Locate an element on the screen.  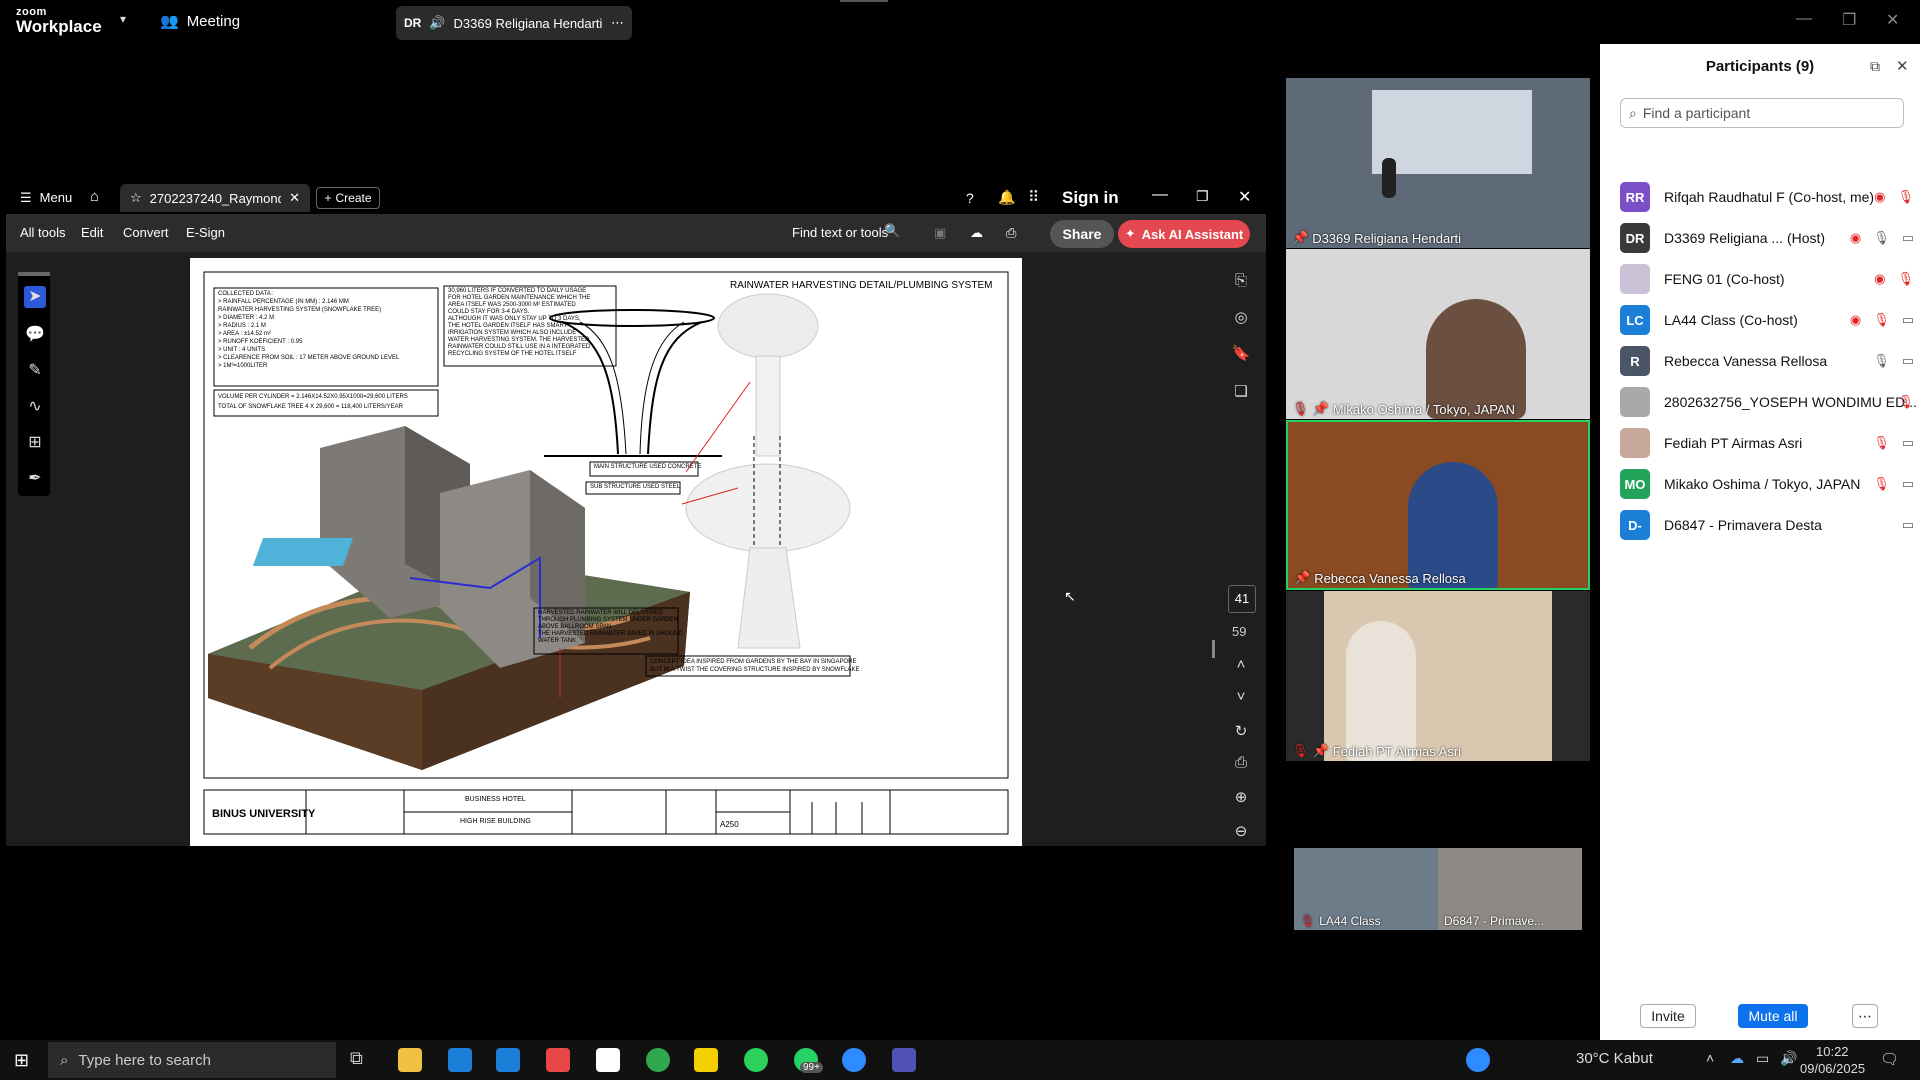
participant-row: 2802632756_YOSEPH WONDIMU ED... 🎙 is located at coordinates (1770, 402).